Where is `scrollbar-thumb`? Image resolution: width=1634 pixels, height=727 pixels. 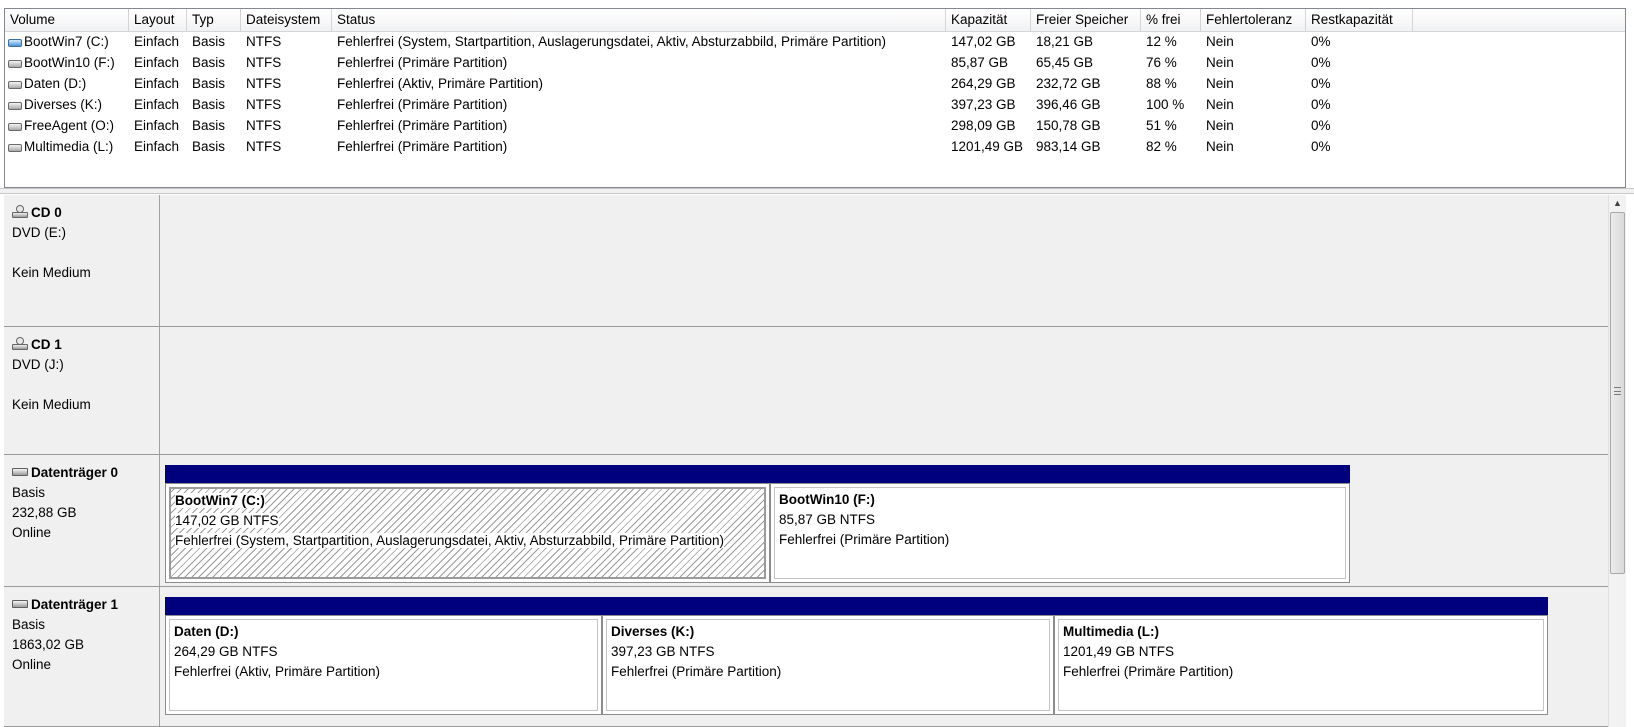 scrollbar-thumb is located at coordinates (1617, 393).